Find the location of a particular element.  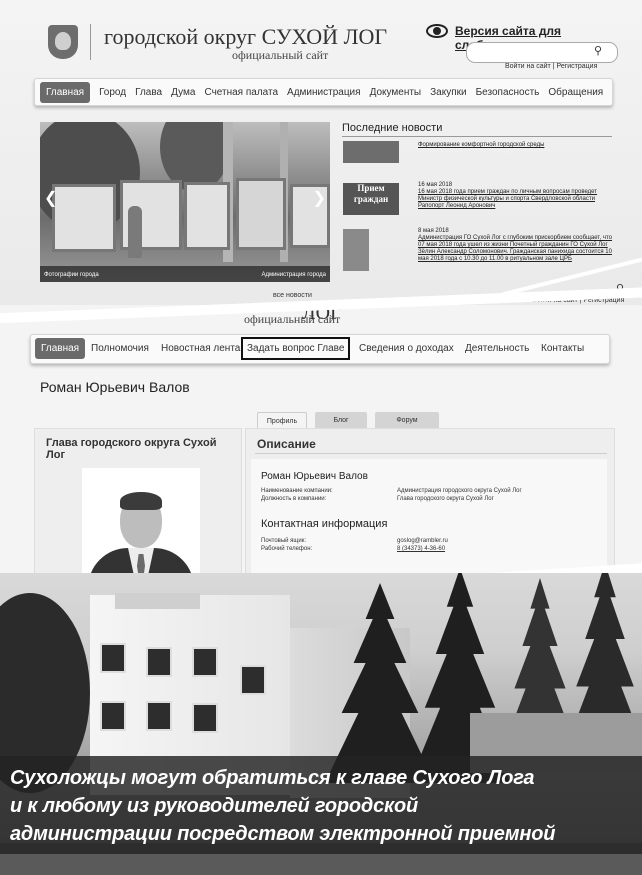

page-title: Роман Юрьевич Валов is located at coordinates (115, 387).